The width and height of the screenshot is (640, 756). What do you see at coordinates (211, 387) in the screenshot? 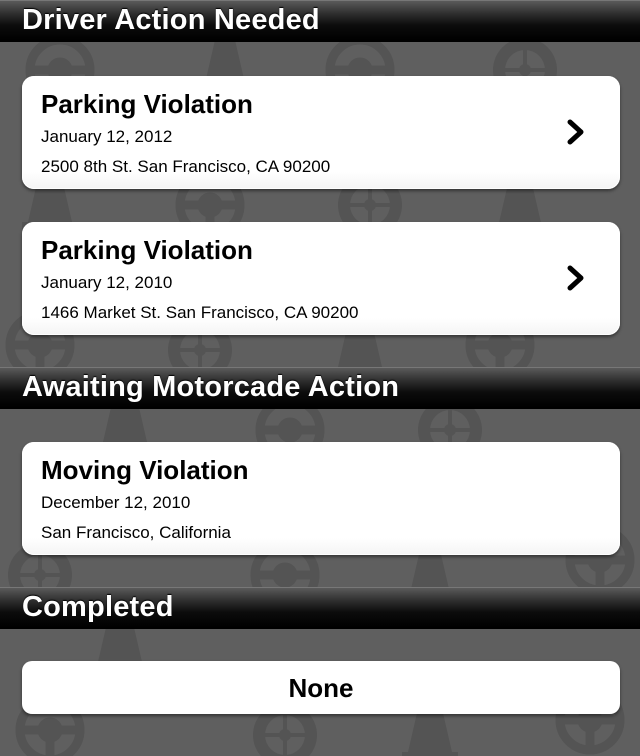
I see `section-title: Awaiting Motorcade Action` at bounding box center [211, 387].